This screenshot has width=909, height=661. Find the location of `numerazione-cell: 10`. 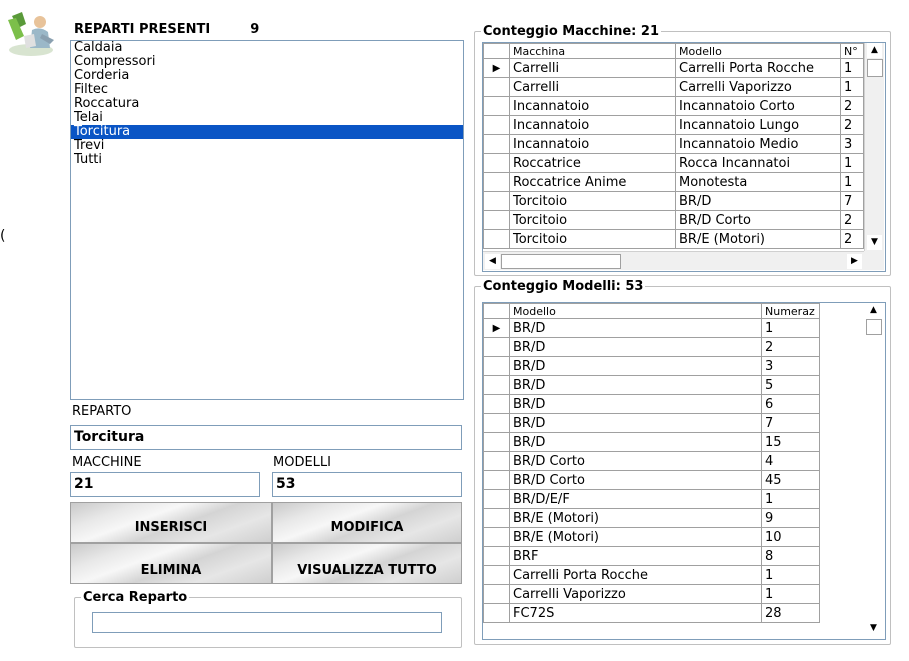

numerazione-cell: 10 is located at coordinates (790, 537).